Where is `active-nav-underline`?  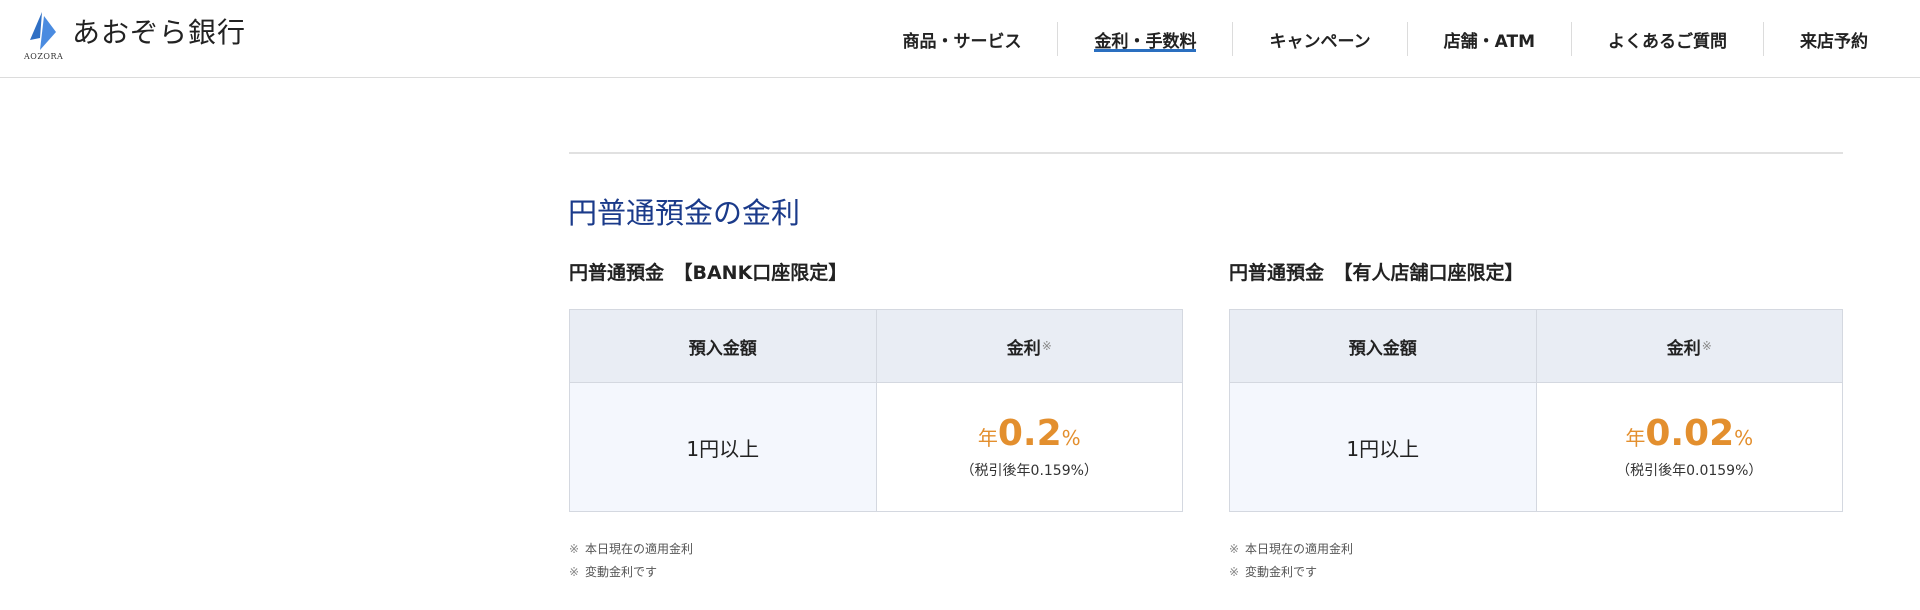
active-nav-underline is located at coordinates (1145, 50).